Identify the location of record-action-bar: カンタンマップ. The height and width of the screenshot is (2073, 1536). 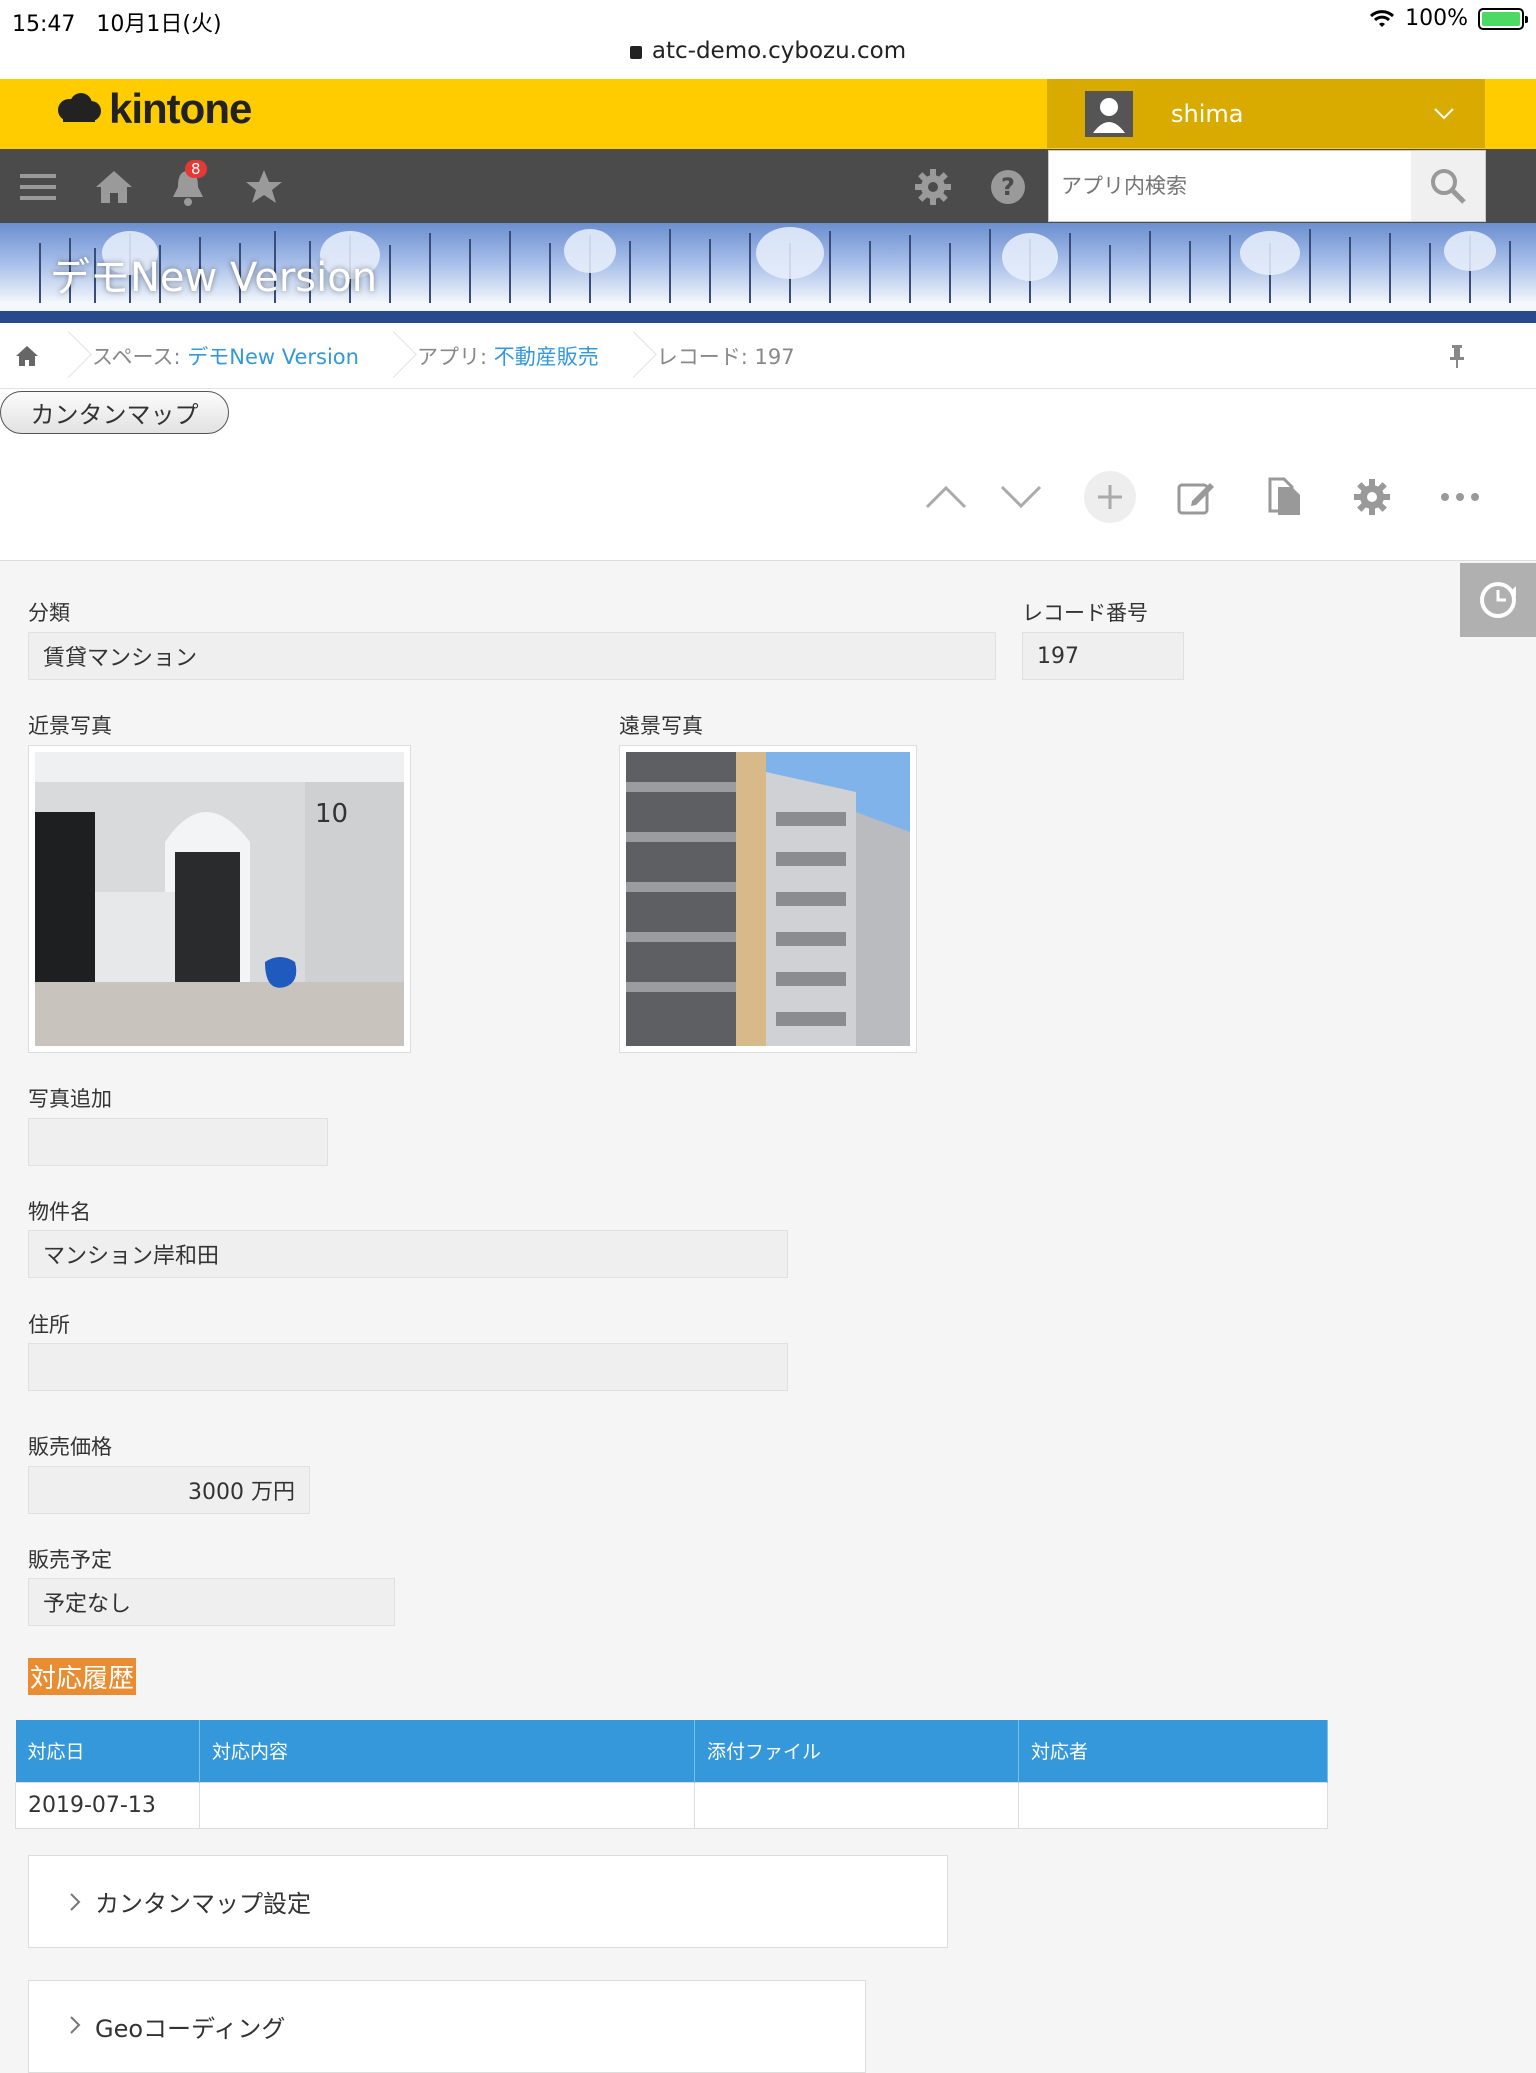
(768, 475).